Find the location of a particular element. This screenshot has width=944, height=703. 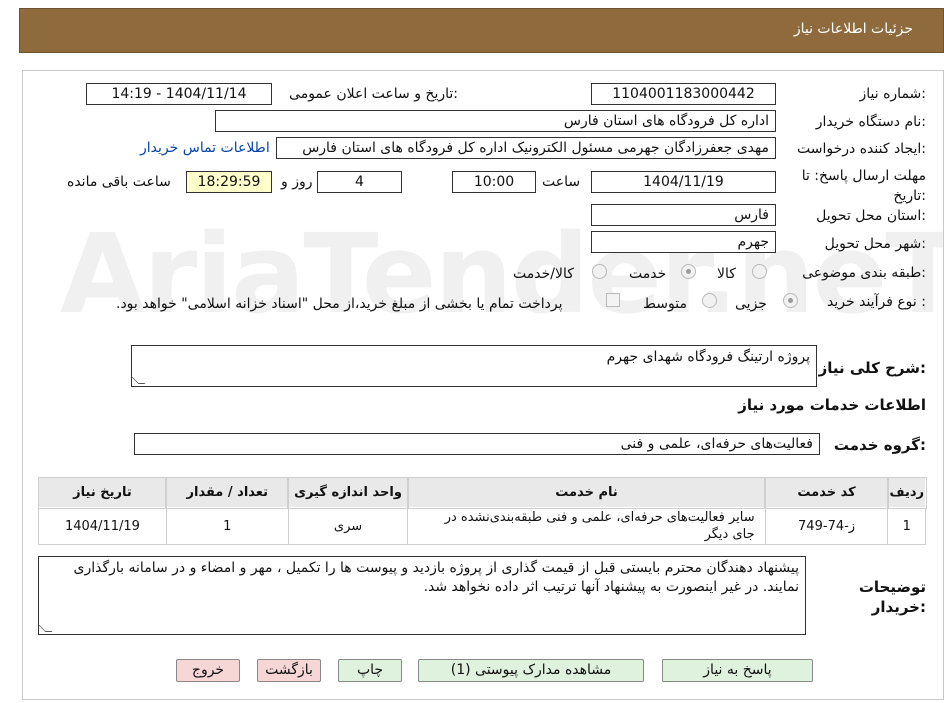

page-header: جزئیات اطلاعات نیاز is located at coordinates (481, 30).